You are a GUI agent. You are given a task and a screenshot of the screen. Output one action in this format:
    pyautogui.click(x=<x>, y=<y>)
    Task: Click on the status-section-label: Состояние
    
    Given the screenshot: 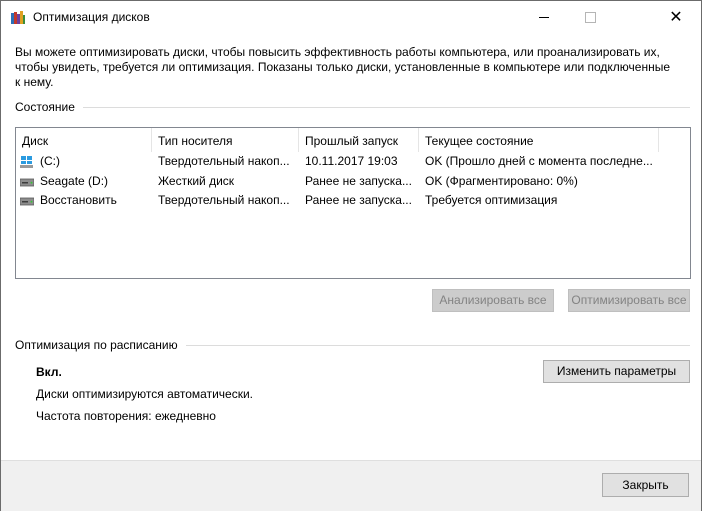 What is the action you would take?
    pyautogui.click(x=45, y=107)
    